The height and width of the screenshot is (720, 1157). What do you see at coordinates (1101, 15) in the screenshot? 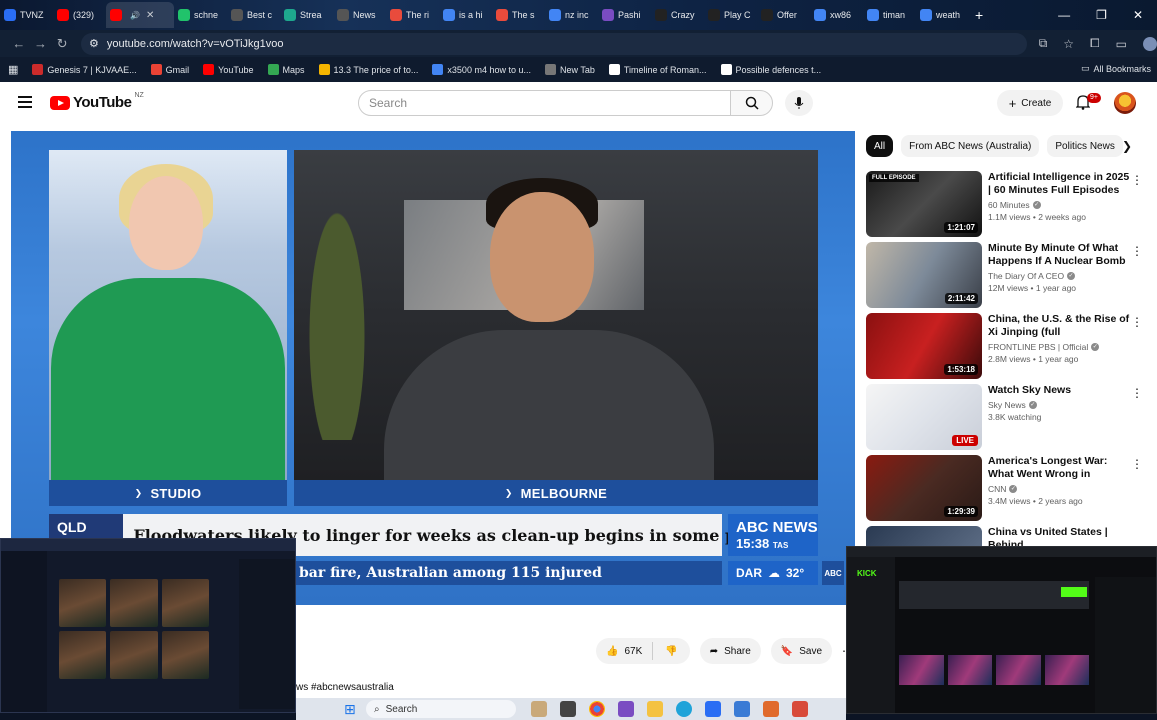
I see `maximize-button: ❐` at bounding box center [1101, 15].